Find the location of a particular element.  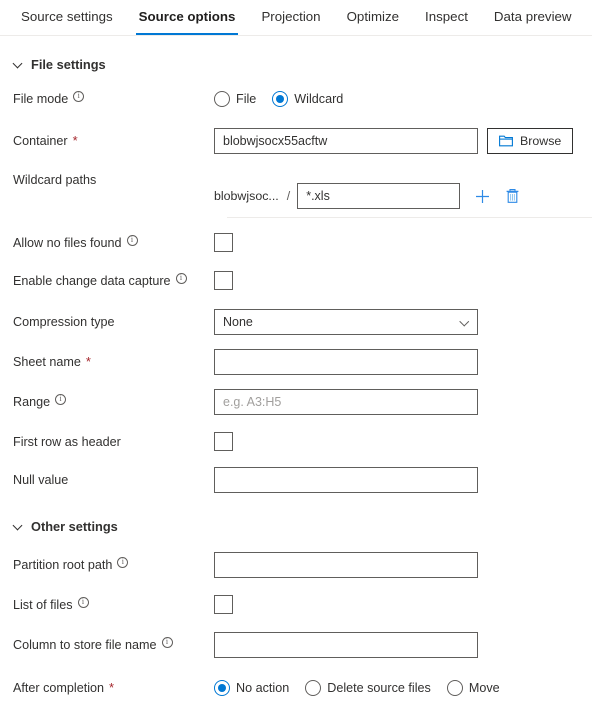

radio-file-mode-file: File is located at coordinates (235, 98).